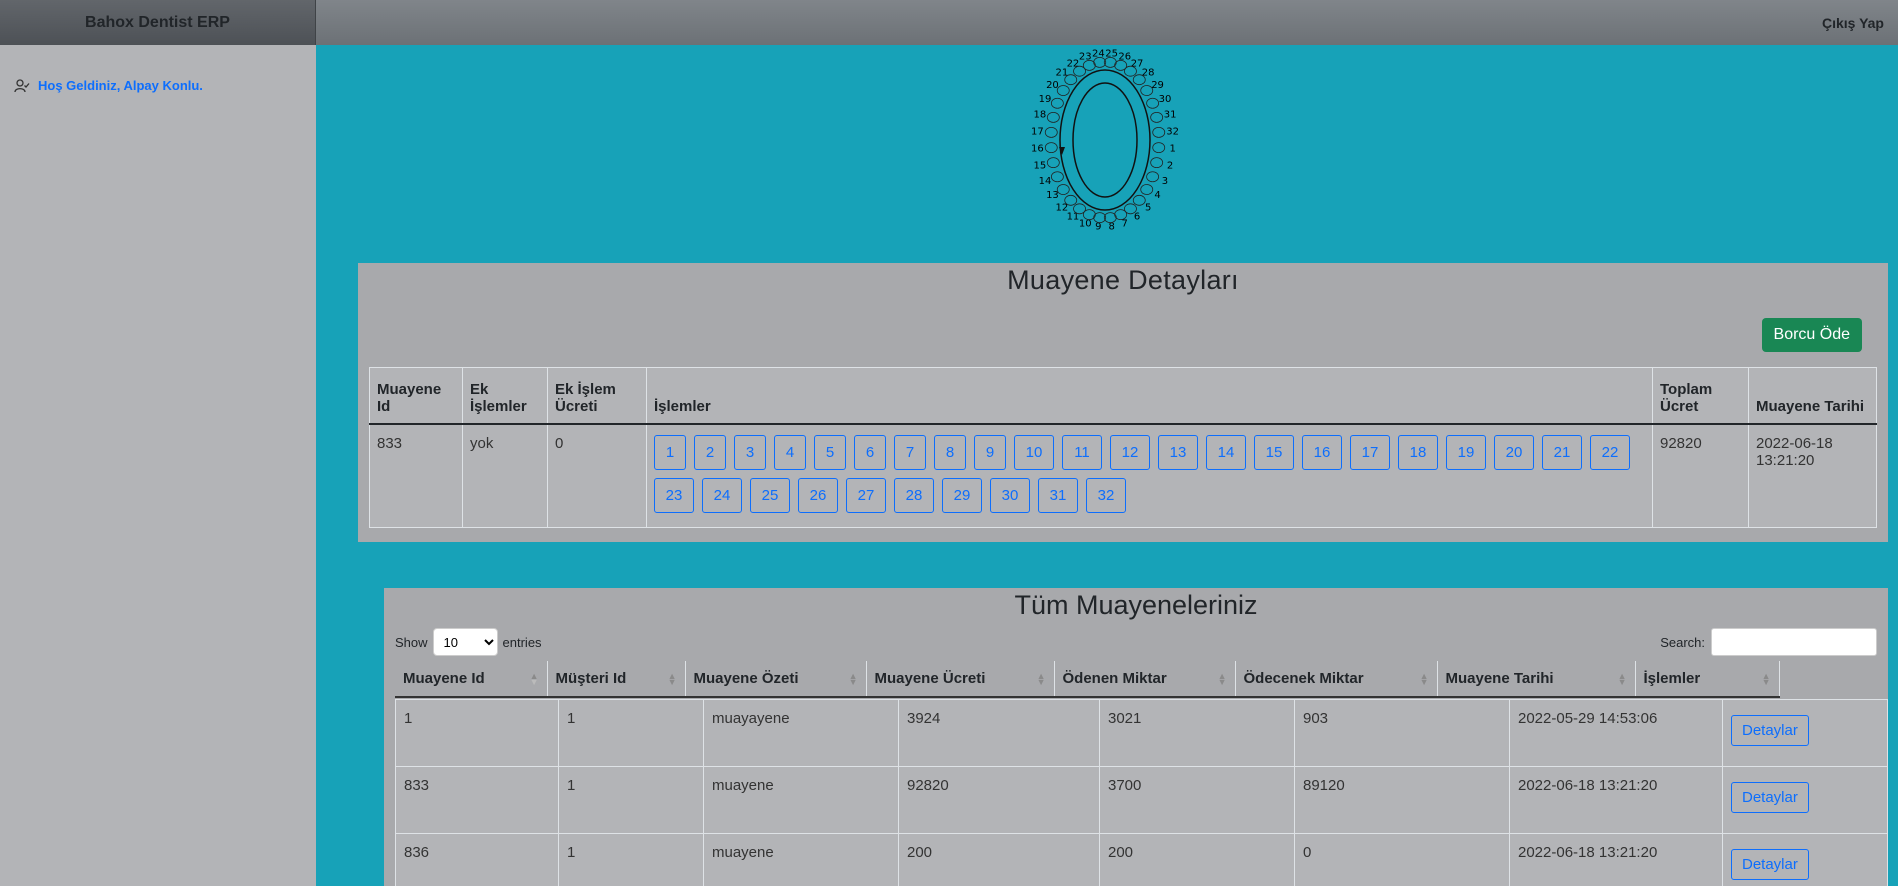 This screenshot has width=1898, height=886. I want to click on tooth-number-label: 28, so click(1148, 73).